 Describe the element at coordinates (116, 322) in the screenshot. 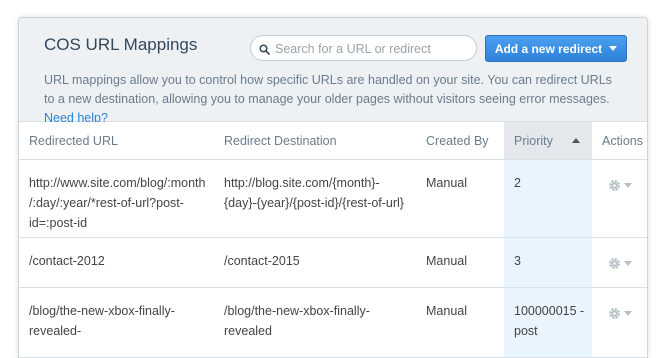

I see `redirected-url-cell: /blog/the-new-xbox-finally-revealed-` at that location.